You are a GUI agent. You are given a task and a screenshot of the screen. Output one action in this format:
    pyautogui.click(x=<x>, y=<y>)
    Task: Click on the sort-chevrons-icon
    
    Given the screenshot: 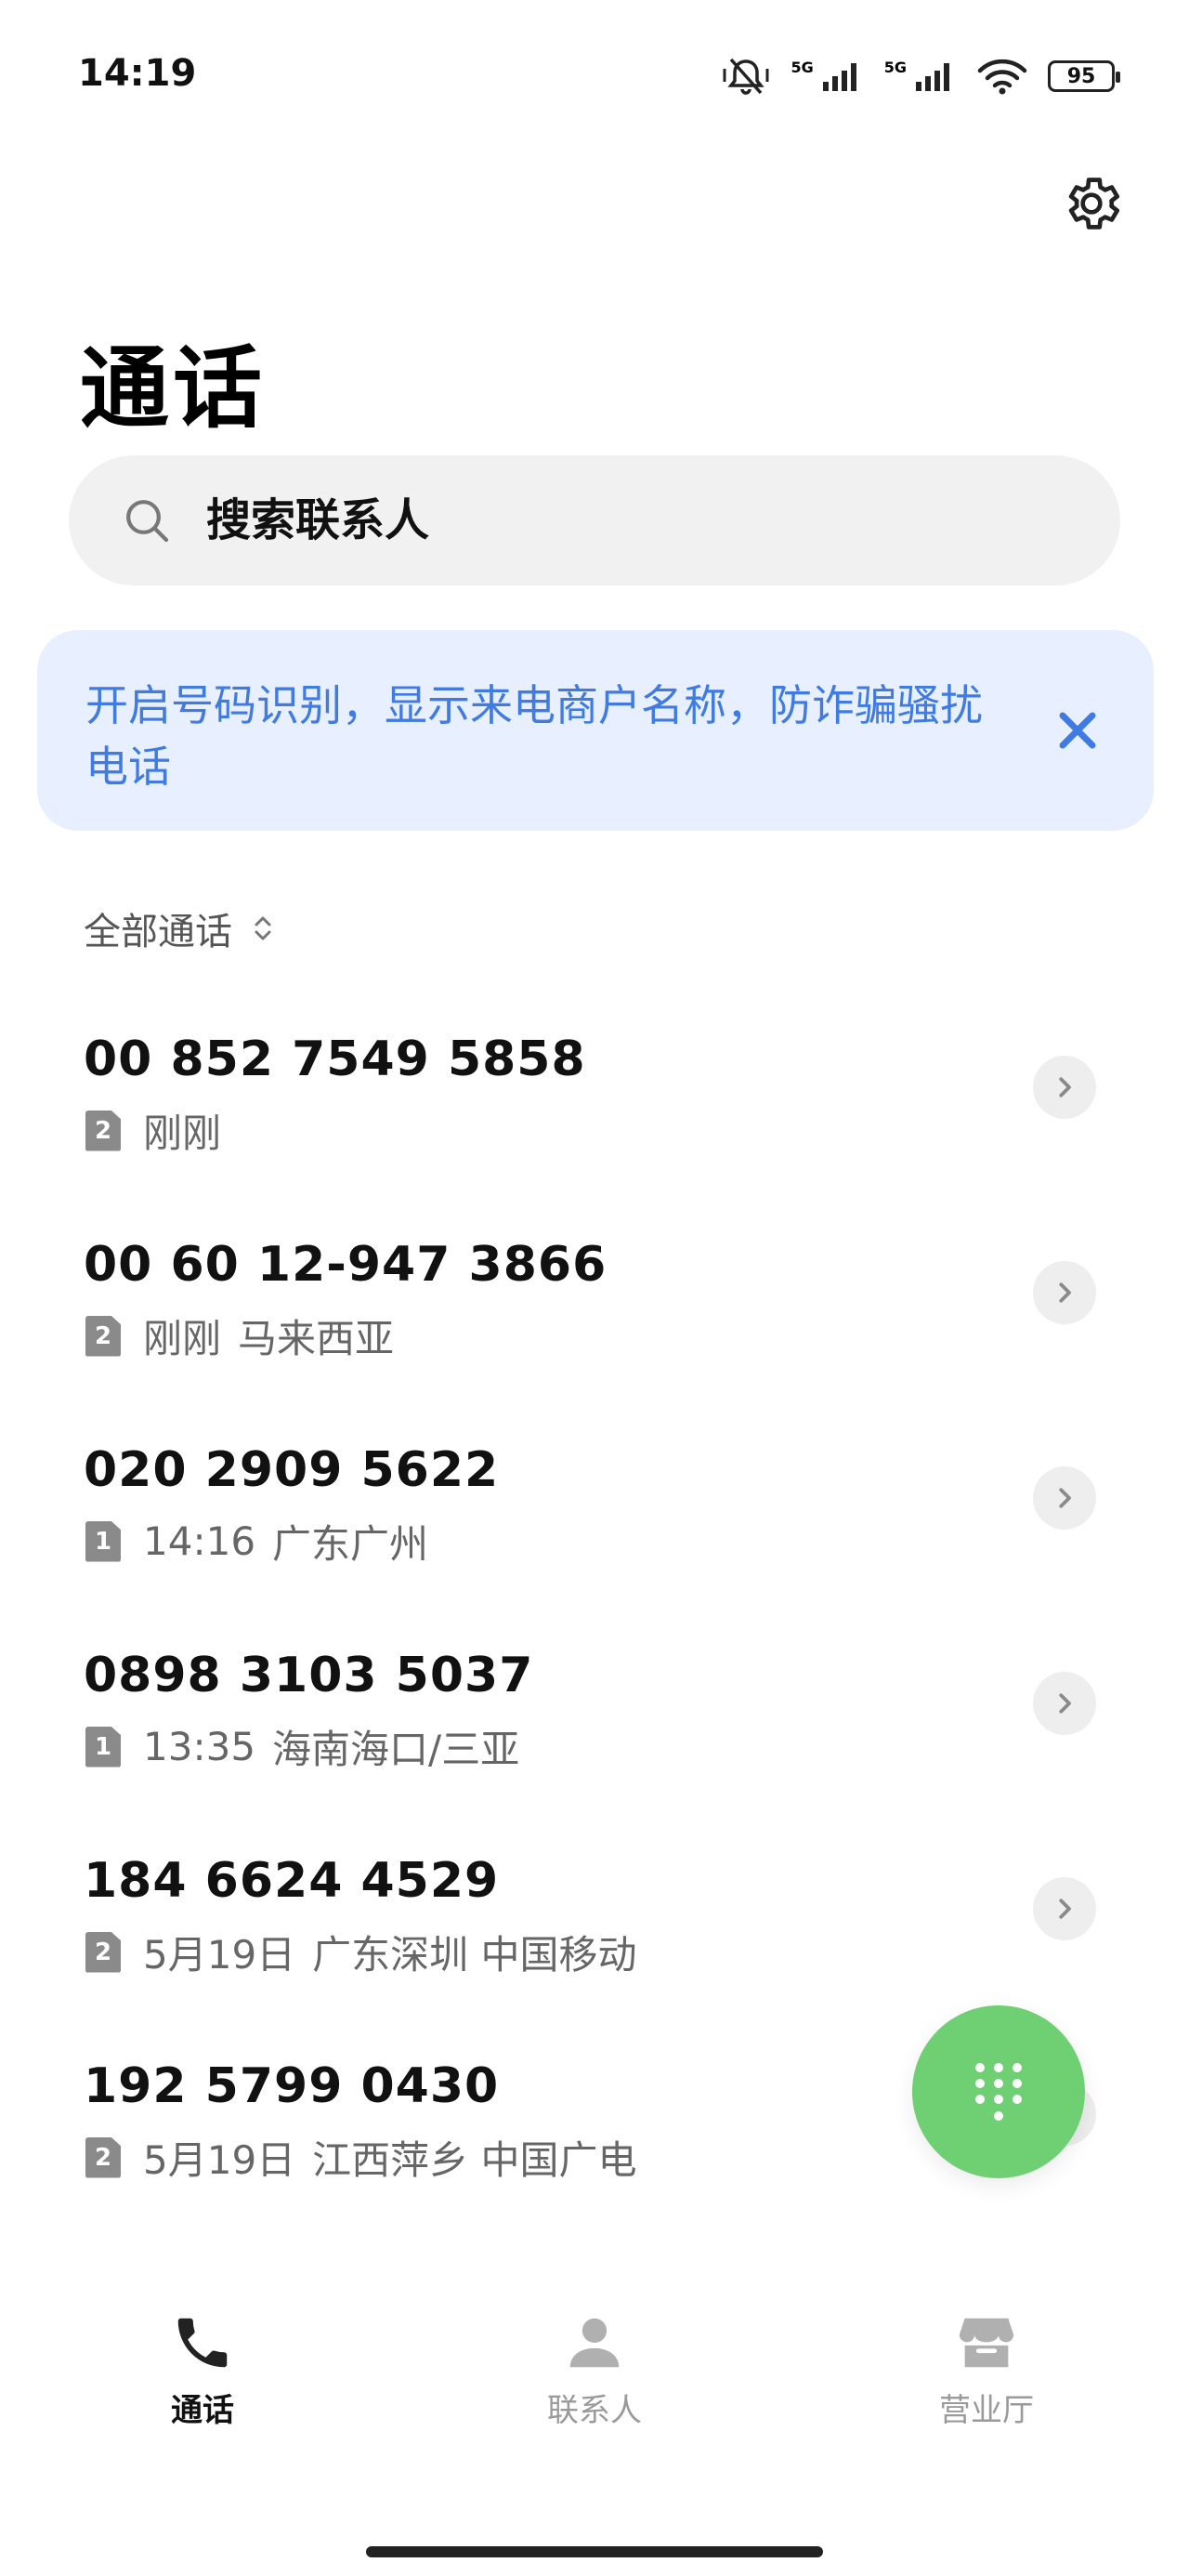 What is the action you would take?
    pyautogui.click(x=263, y=928)
    